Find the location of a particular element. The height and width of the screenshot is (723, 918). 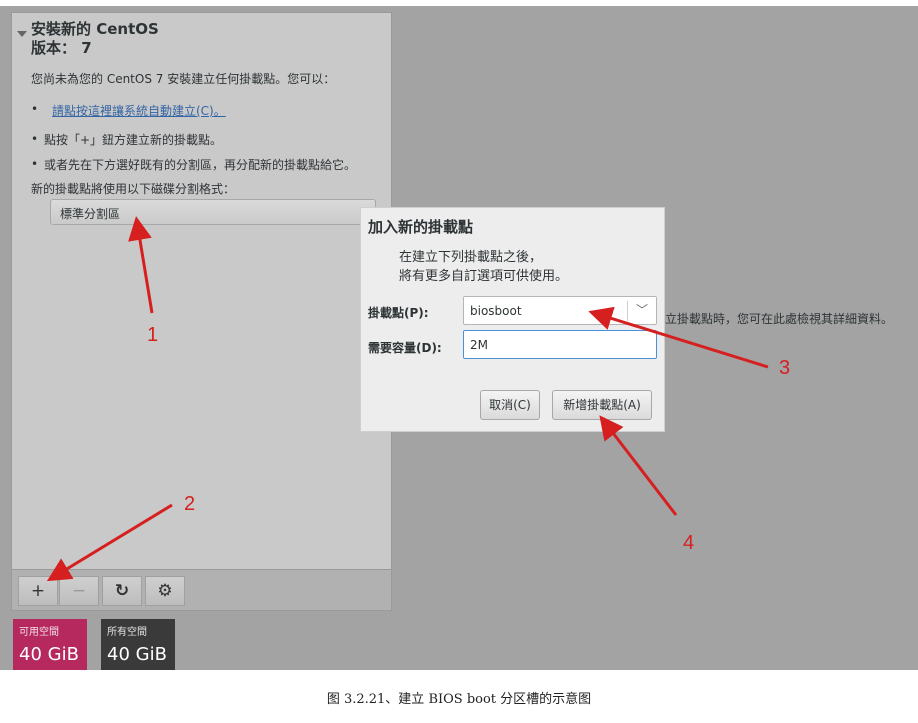

total-space-badge: 所有空間 40 GiB is located at coordinates (138, 644).